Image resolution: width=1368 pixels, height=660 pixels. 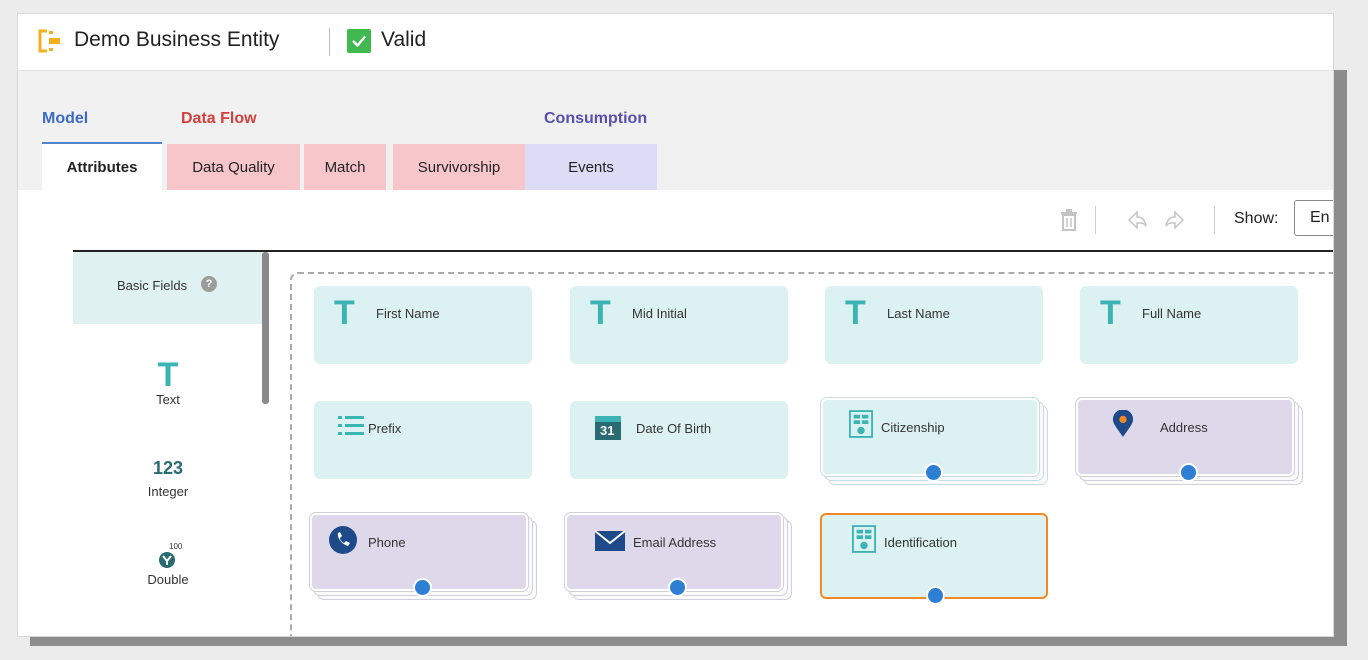 What do you see at coordinates (679, 325) in the screenshot?
I see `field-card-mid-initial: T Mid Initial` at bounding box center [679, 325].